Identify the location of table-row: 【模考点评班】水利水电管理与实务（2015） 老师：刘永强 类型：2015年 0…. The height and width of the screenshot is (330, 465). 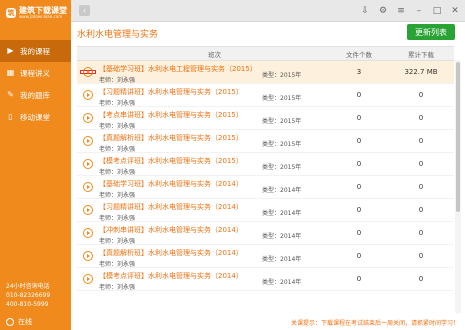
(265, 164).